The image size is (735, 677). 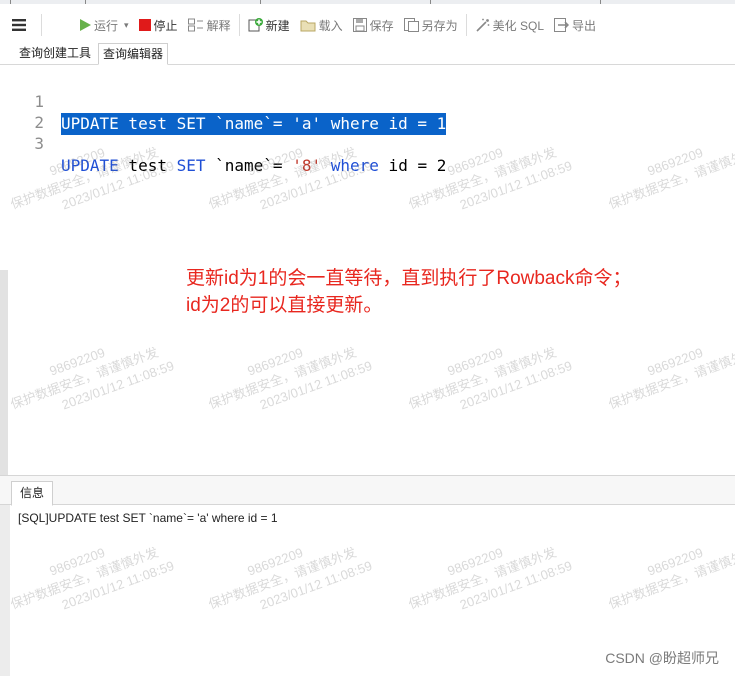 What do you see at coordinates (85, 25) in the screenshot?
I see `play-icon` at bounding box center [85, 25].